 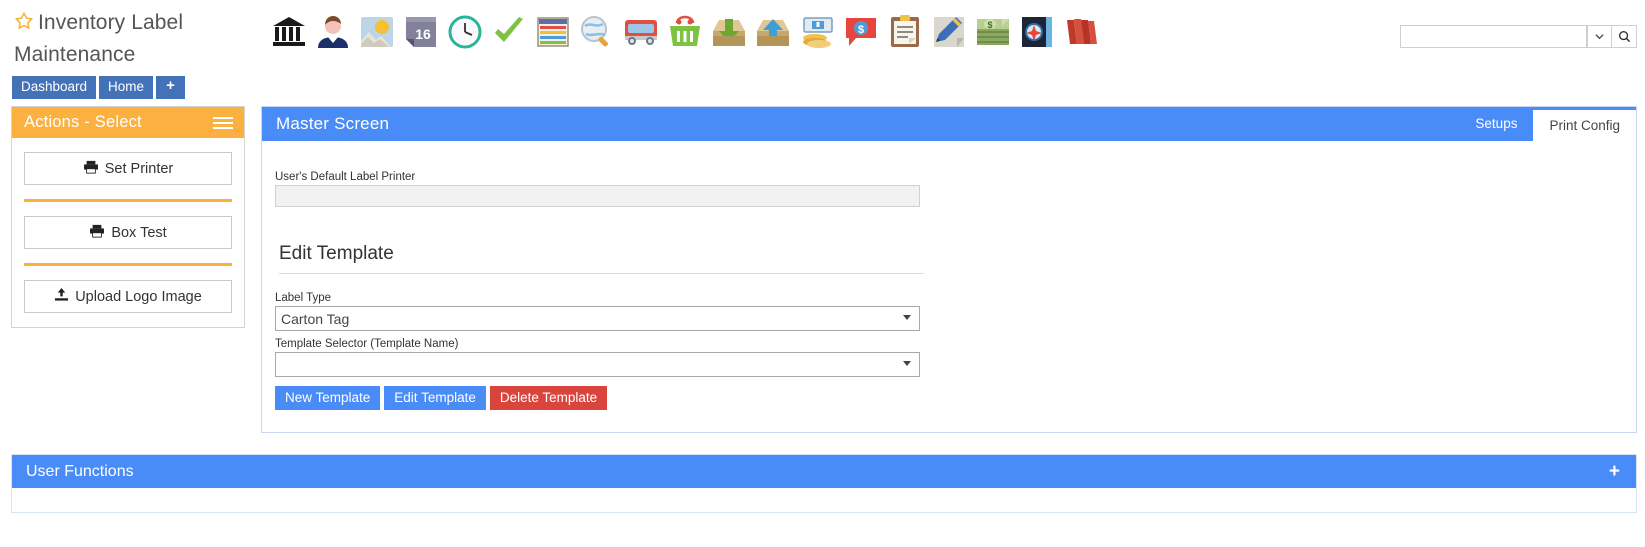 I want to click on label-type-select-wrap: Carton Tag, so click(x=597, y=318).